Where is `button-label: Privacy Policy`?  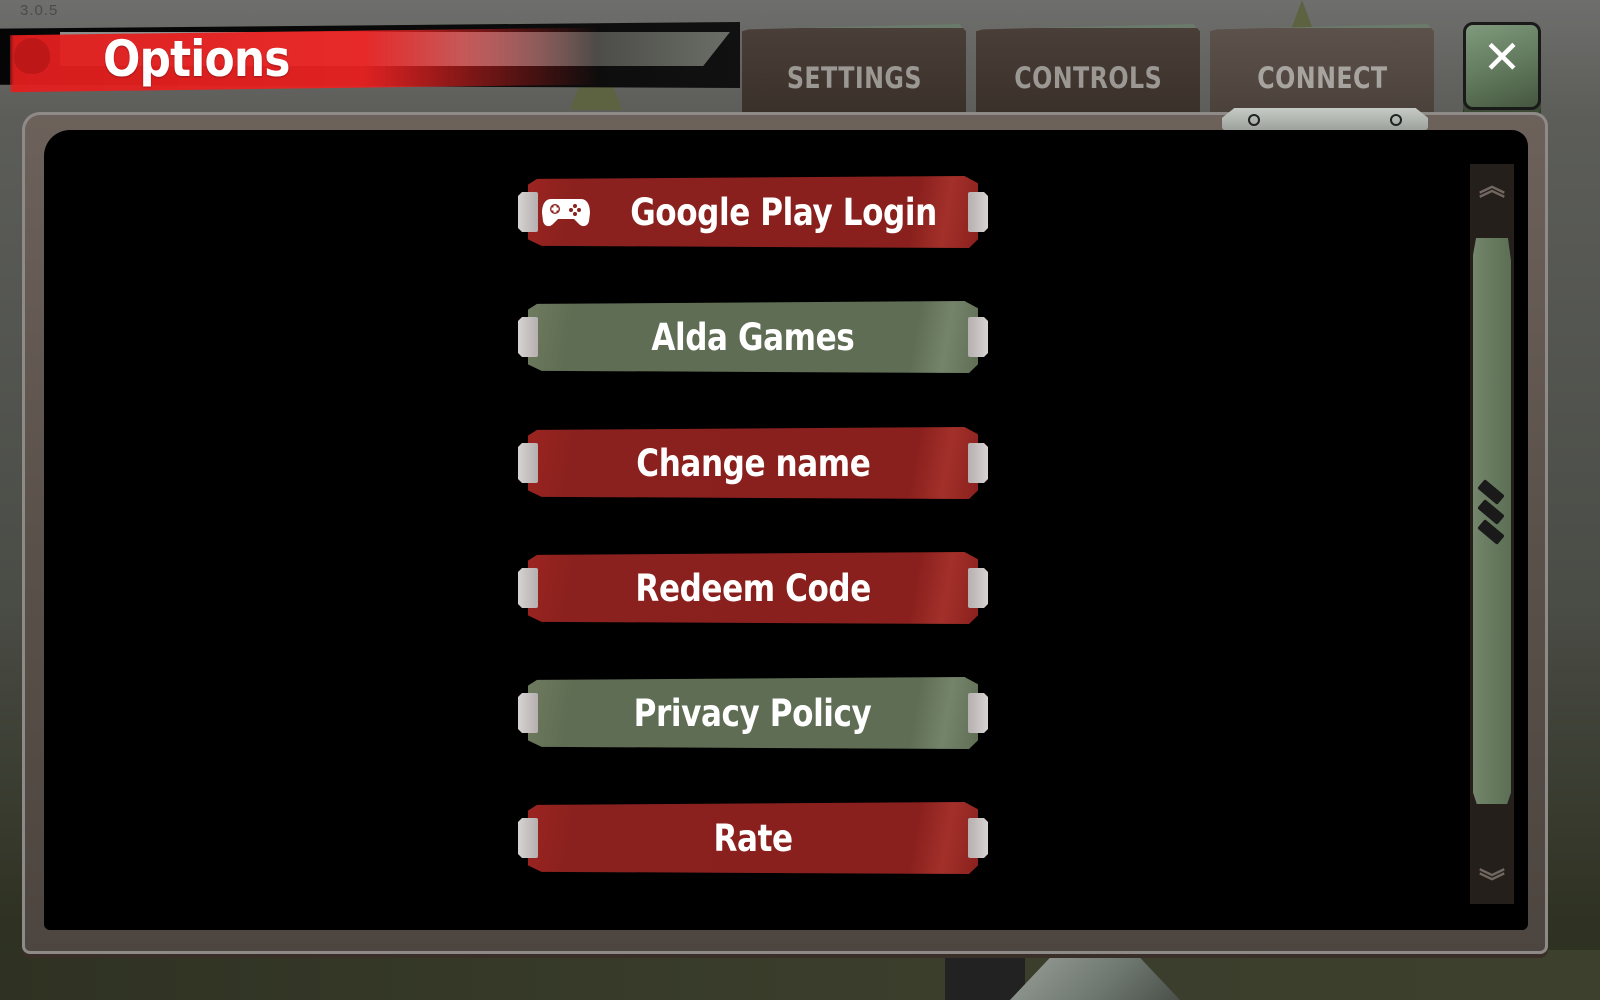
button-label: Privacy Policy is located at coordinates (753, 713).